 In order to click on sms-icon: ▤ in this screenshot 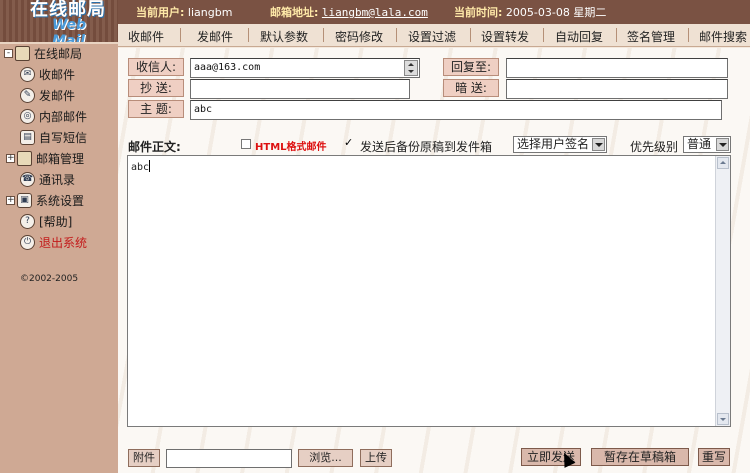, I will do `click(27, 137)`.